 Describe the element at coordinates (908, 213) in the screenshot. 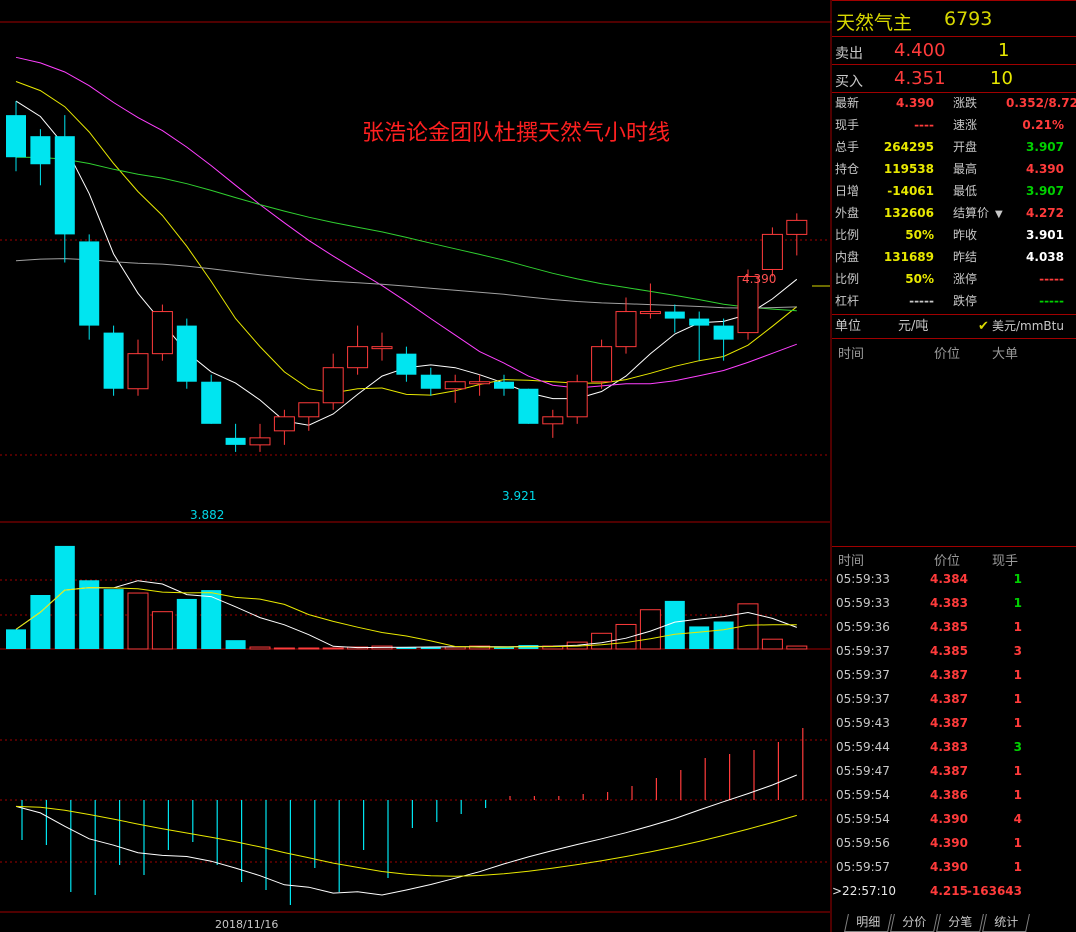

I see `quote-left-value: 132606` at that location.